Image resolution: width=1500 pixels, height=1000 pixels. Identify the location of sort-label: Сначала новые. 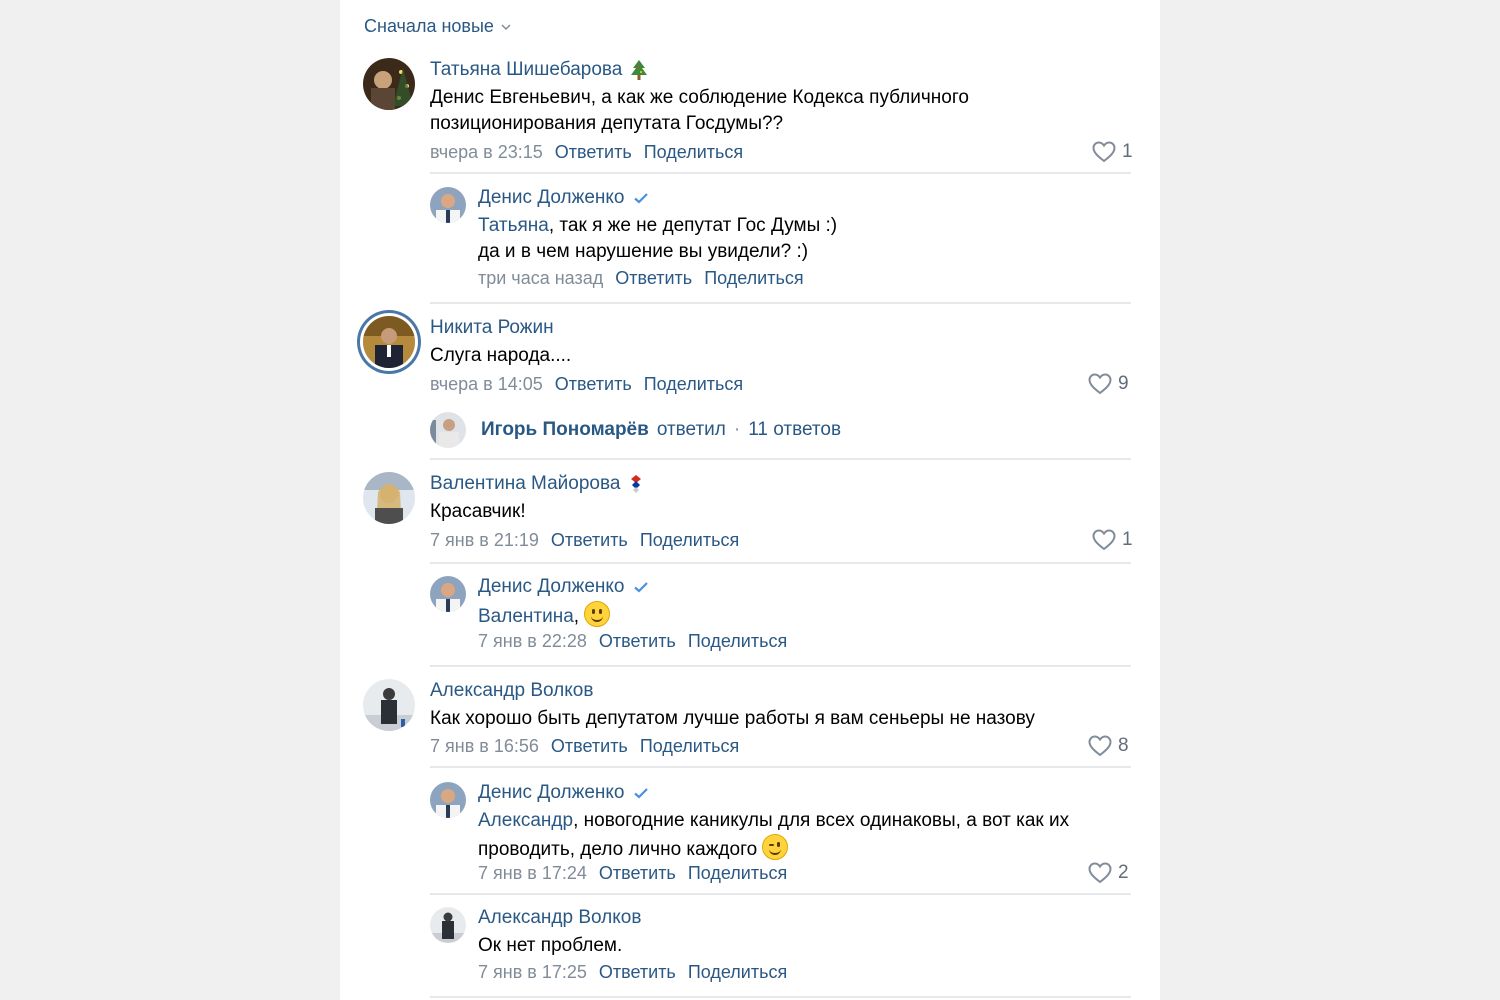
(429, 26).